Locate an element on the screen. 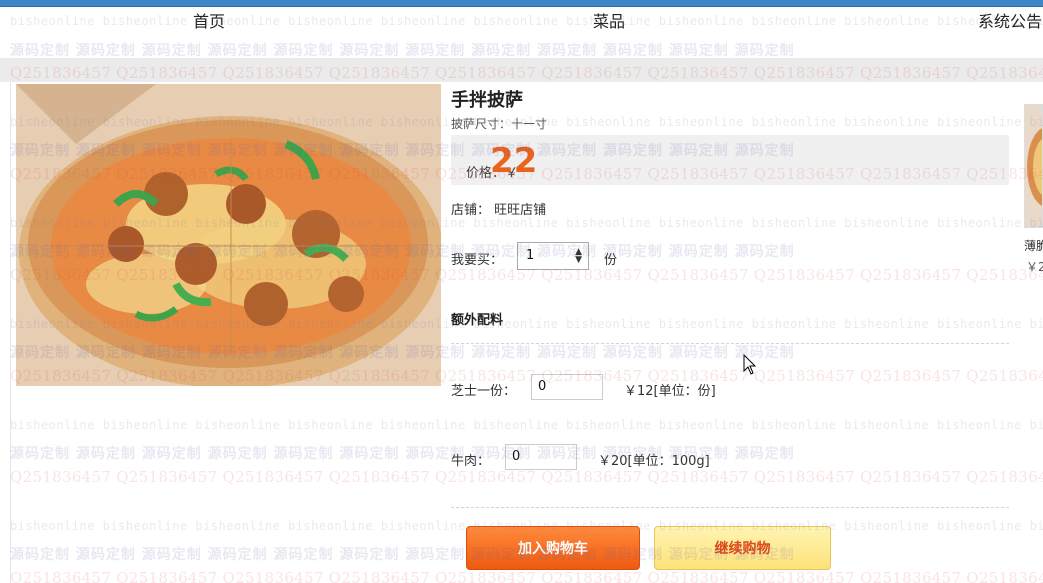 The height and width of the screenshot is (583, 1043). top-navigation-bar: 首页 菜品 系统公告 is located at coordinates (521, 29).